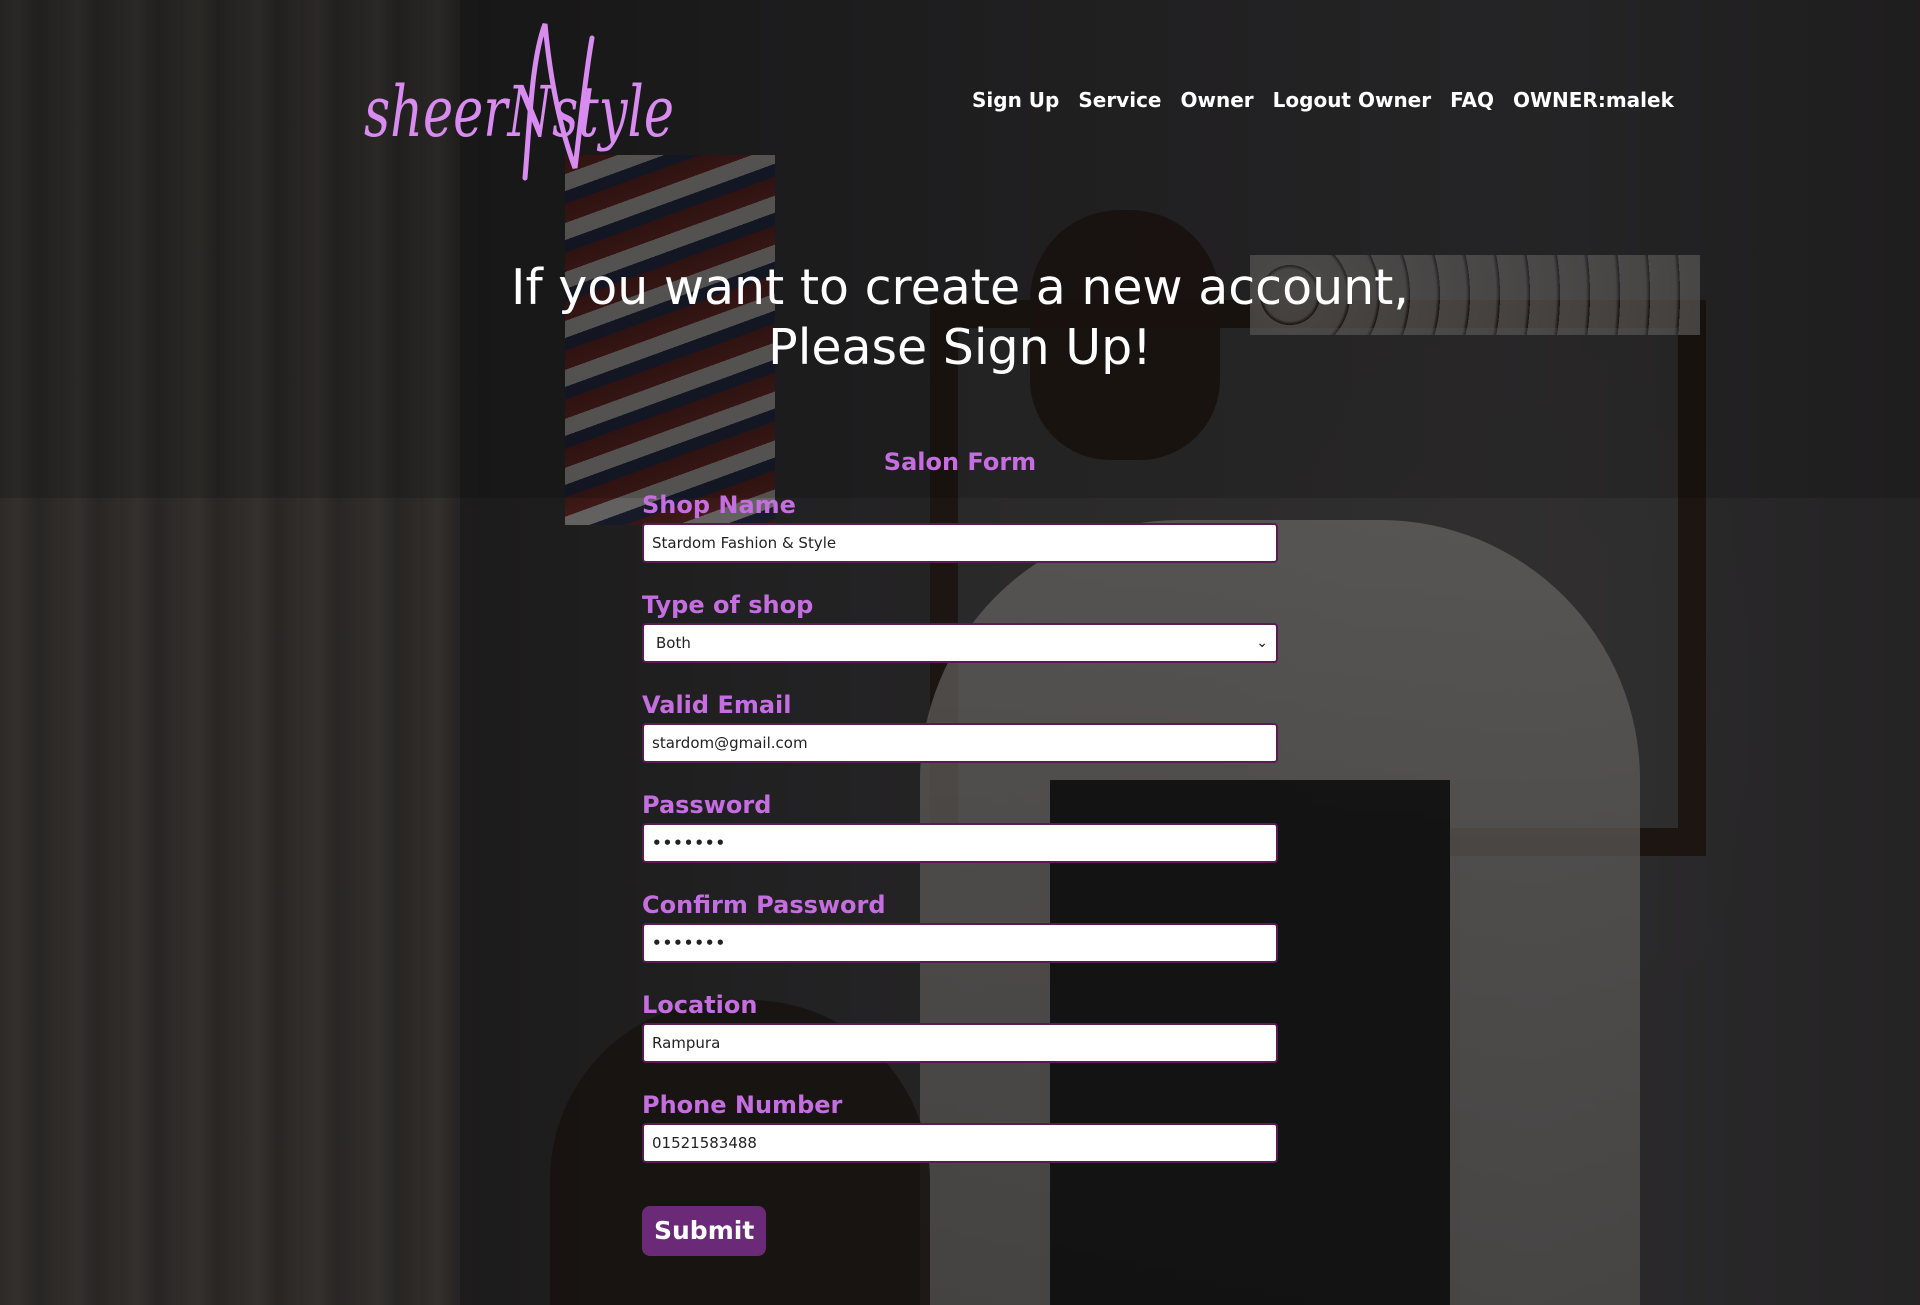 The image size is (1920, 1305). I want to click on phone-input: 01521583488, so click(960, 1143).